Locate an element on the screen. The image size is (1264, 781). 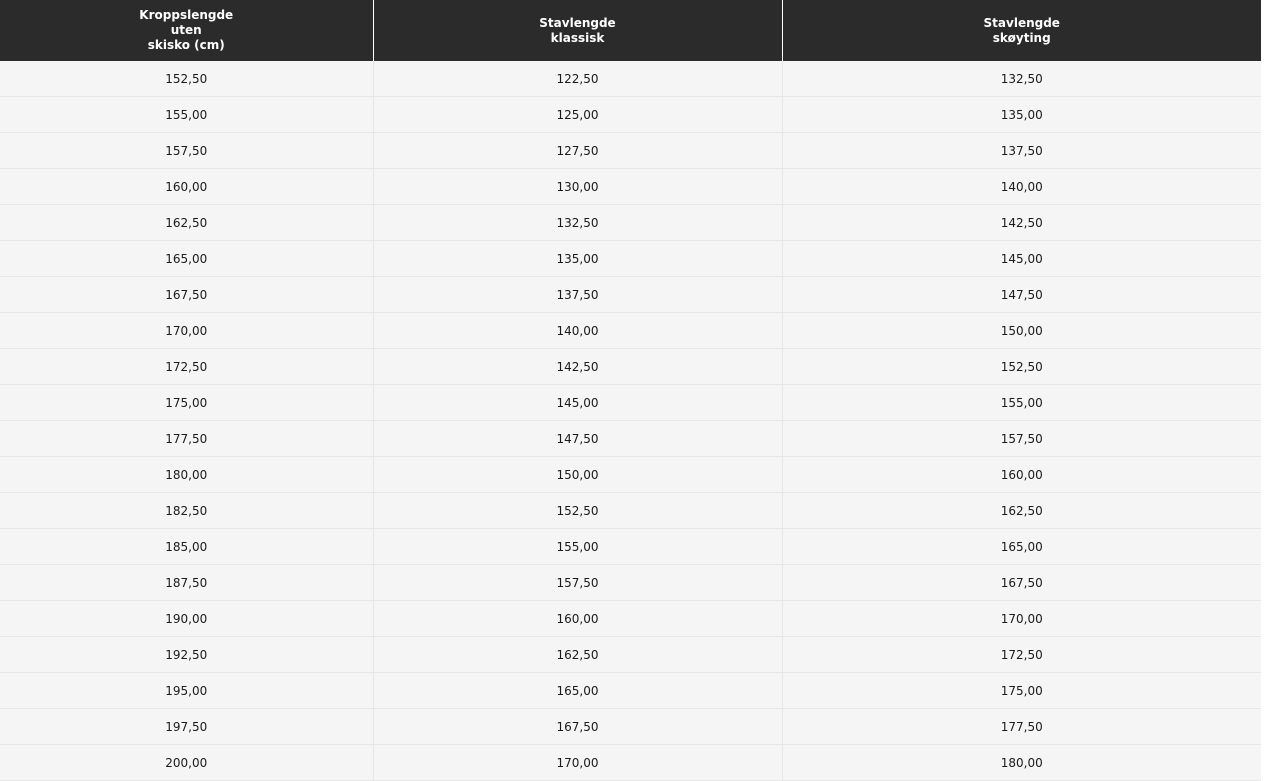
cell-pole-length-skating: 152,50 is located at coordinates (1021, 366).